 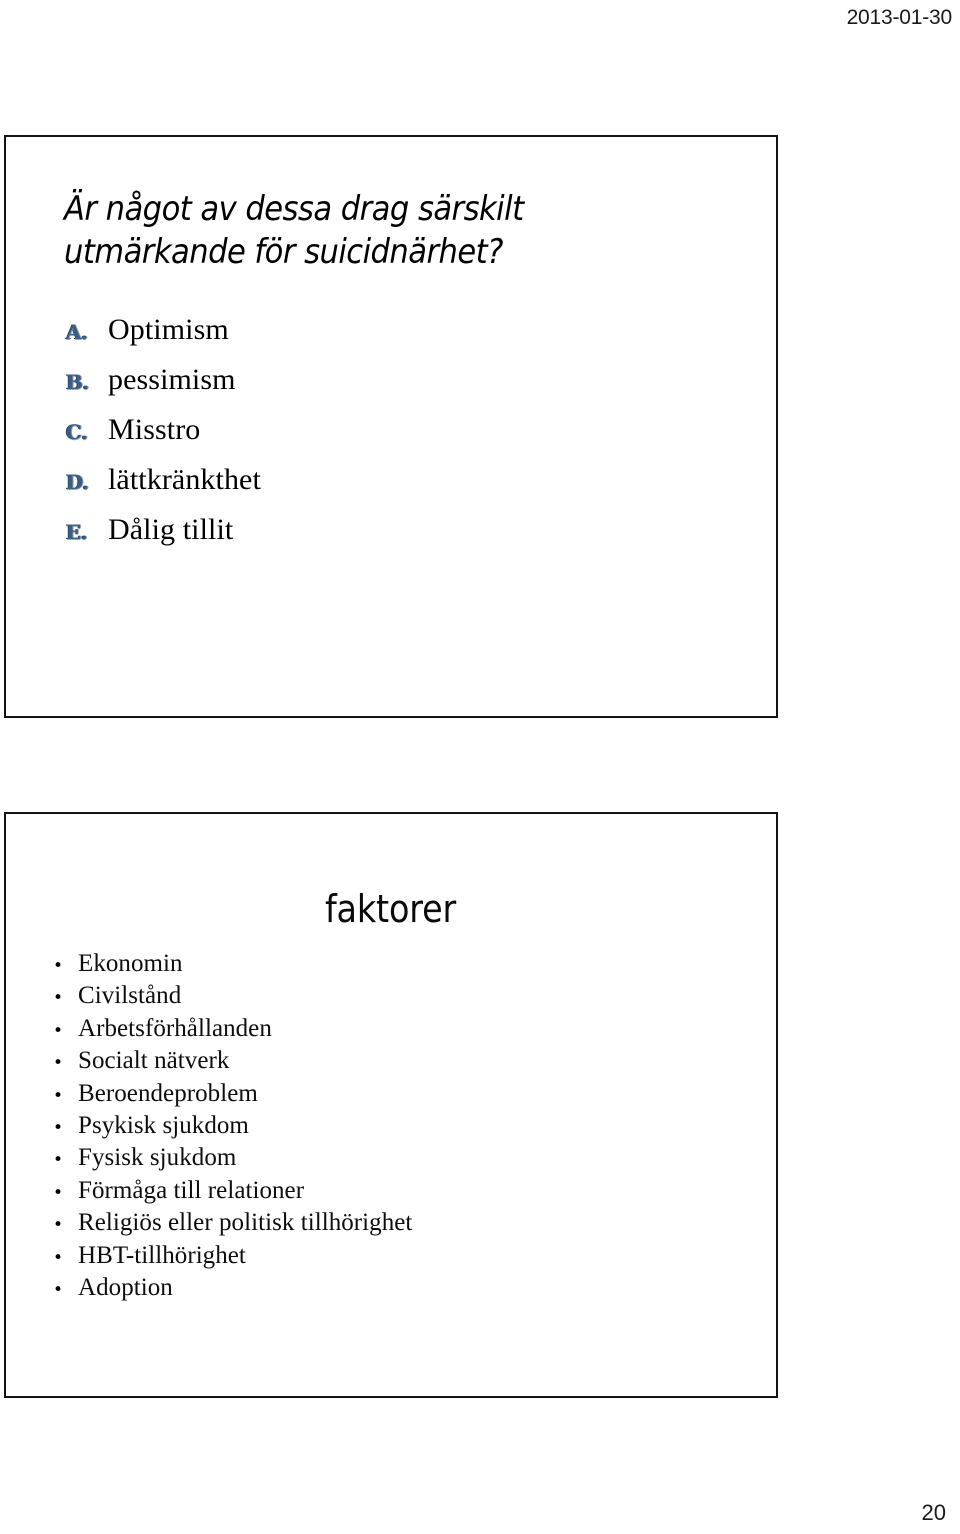 What do you see at coordinates (130, 996) in the screenshot?
I see `list-item-label: Civilstånd` at bounding box center [130, 996].